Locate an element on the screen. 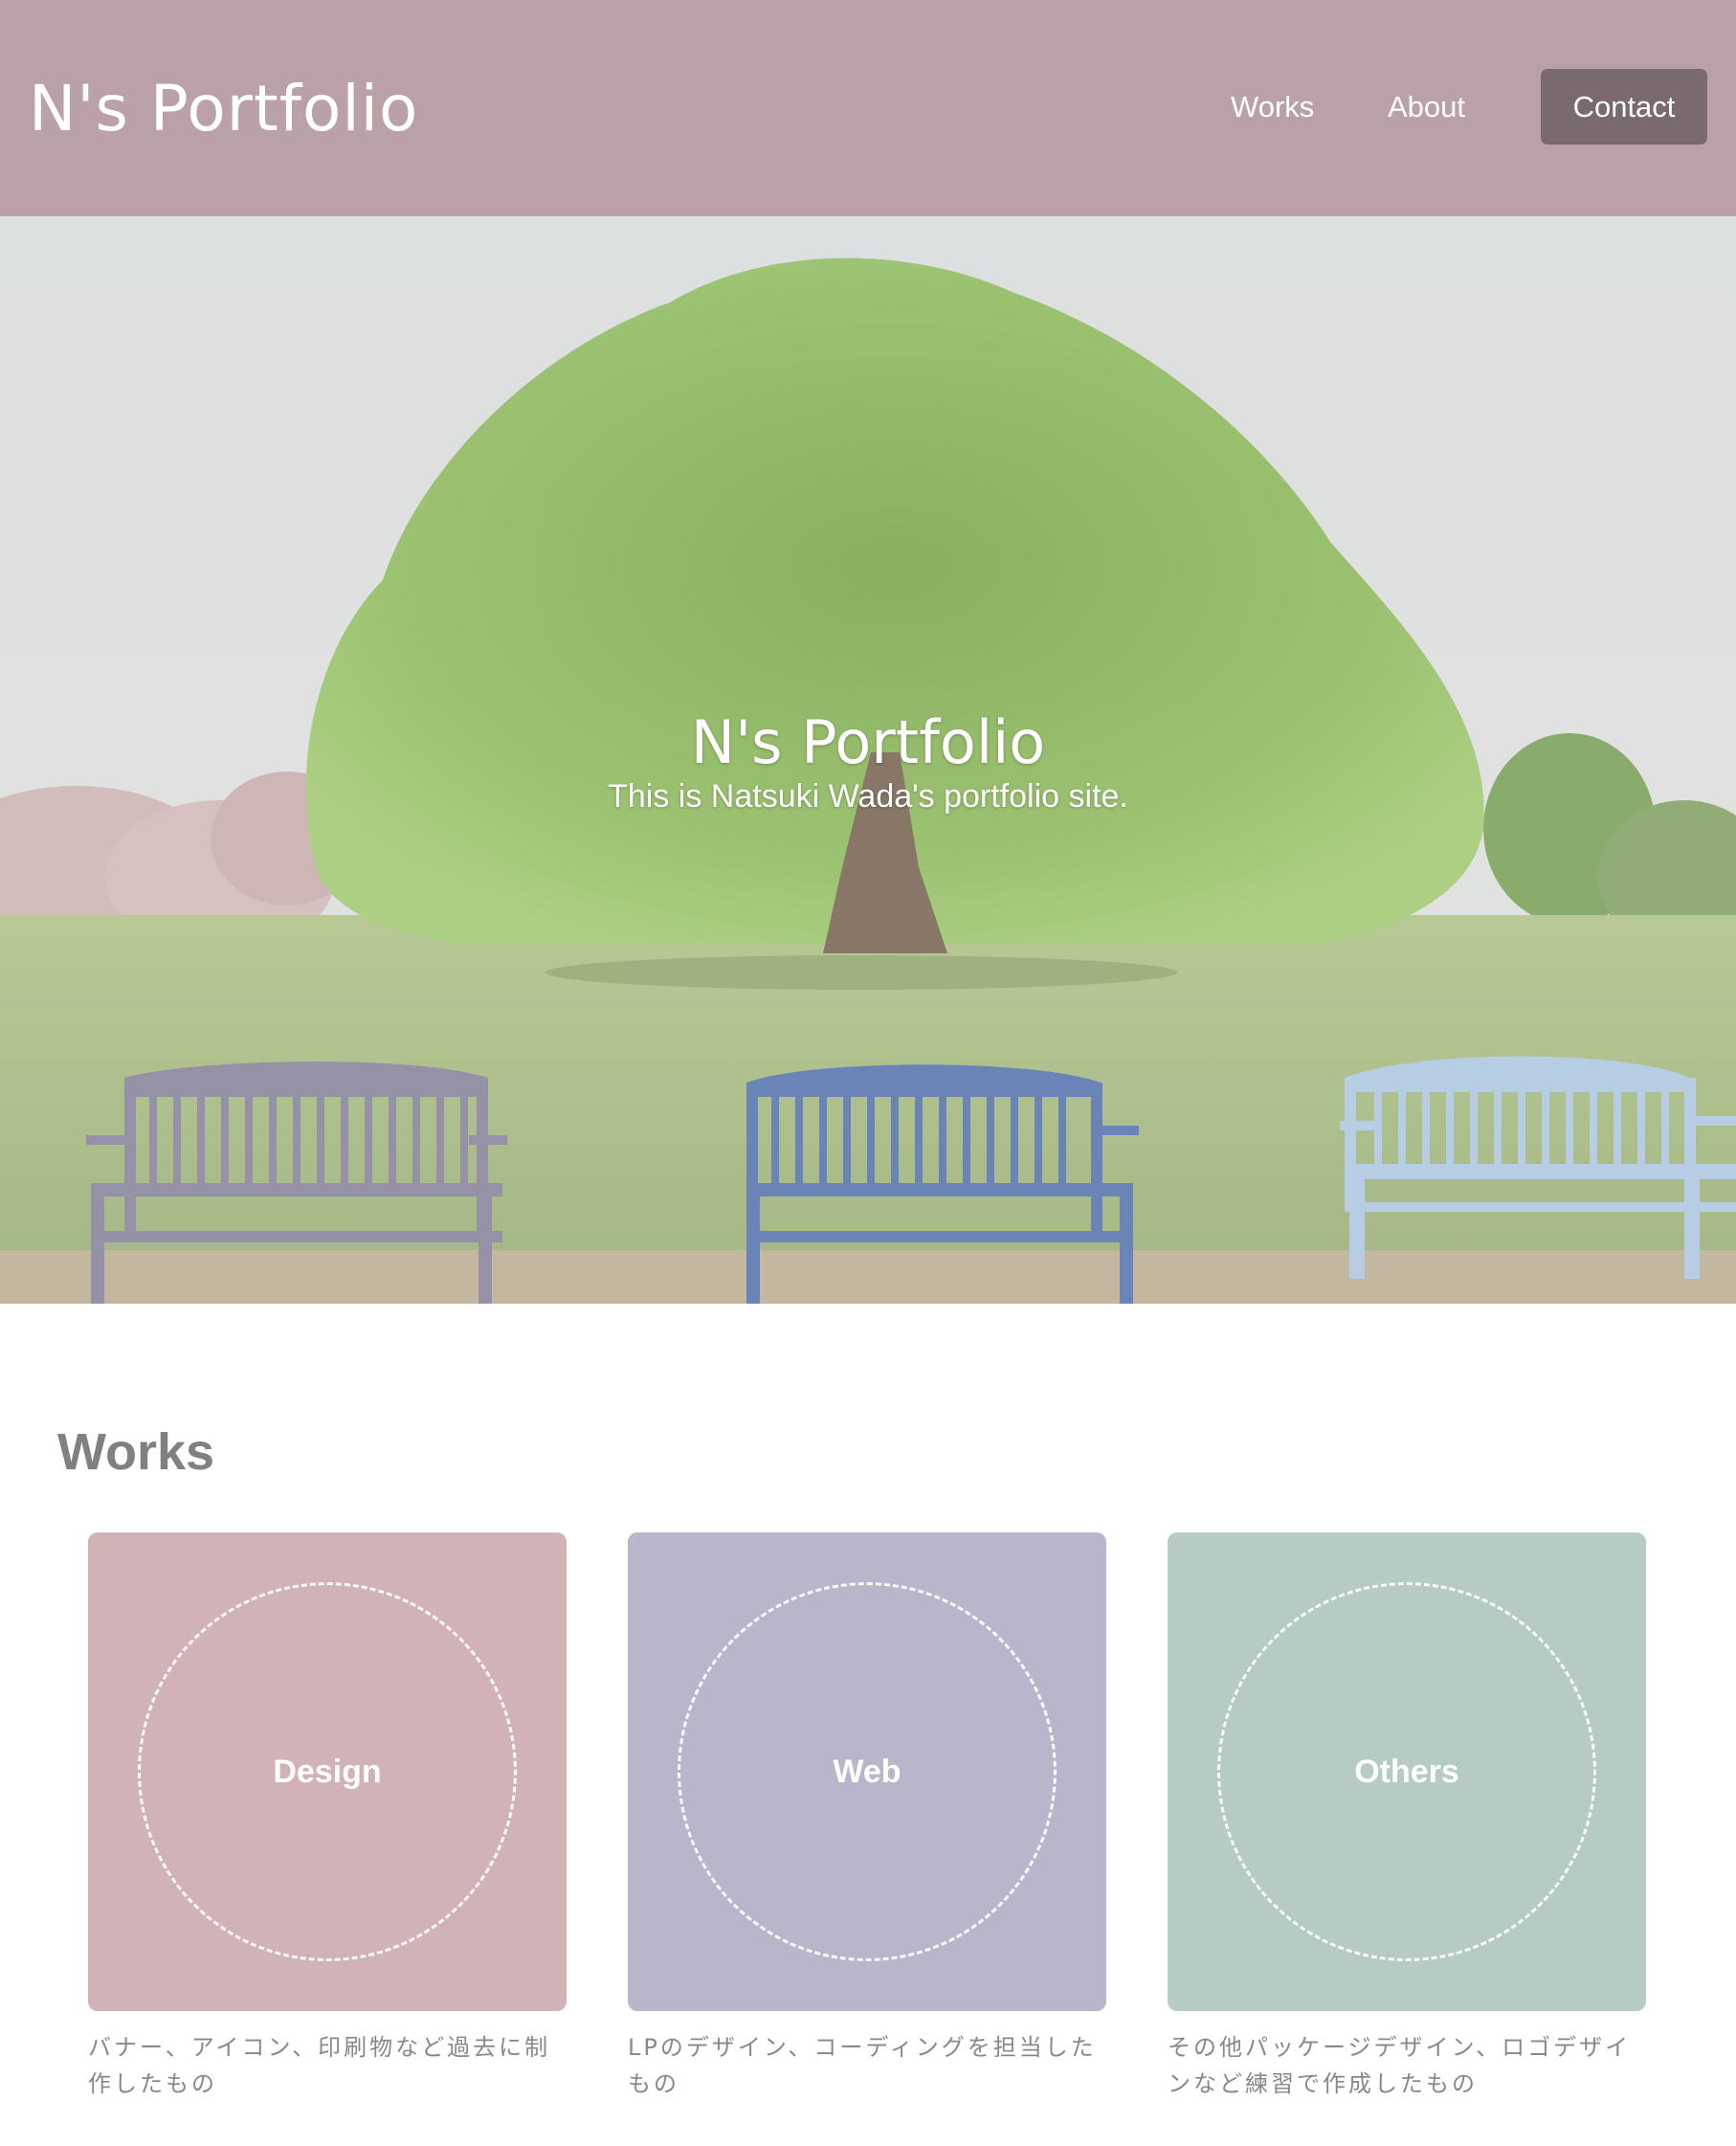  card-label: Design is located at coordinates (327, 1772).